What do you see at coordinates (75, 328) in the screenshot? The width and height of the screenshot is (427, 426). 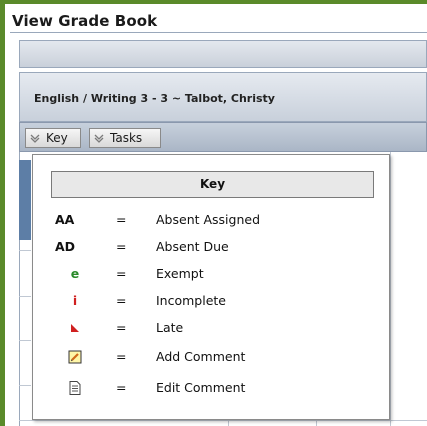 I see `late-flag-icon` at bounding box center [75, 328].